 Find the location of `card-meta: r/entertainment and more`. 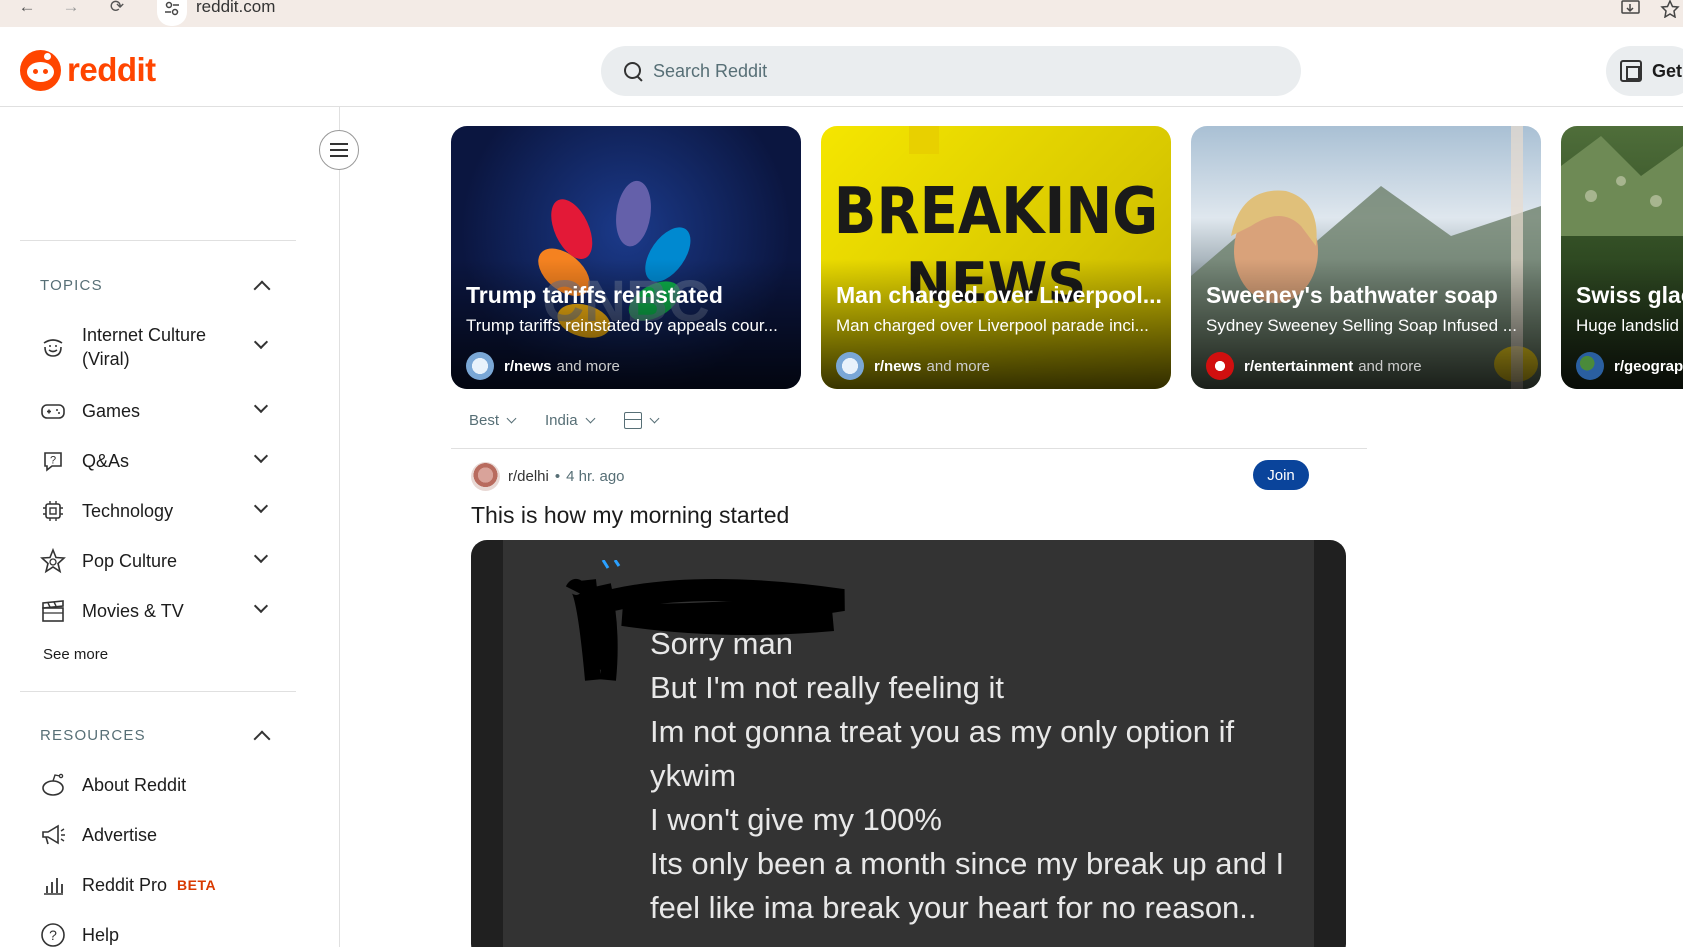

card-meta: r/entertainment and more is located at coordinates (1314, 366).